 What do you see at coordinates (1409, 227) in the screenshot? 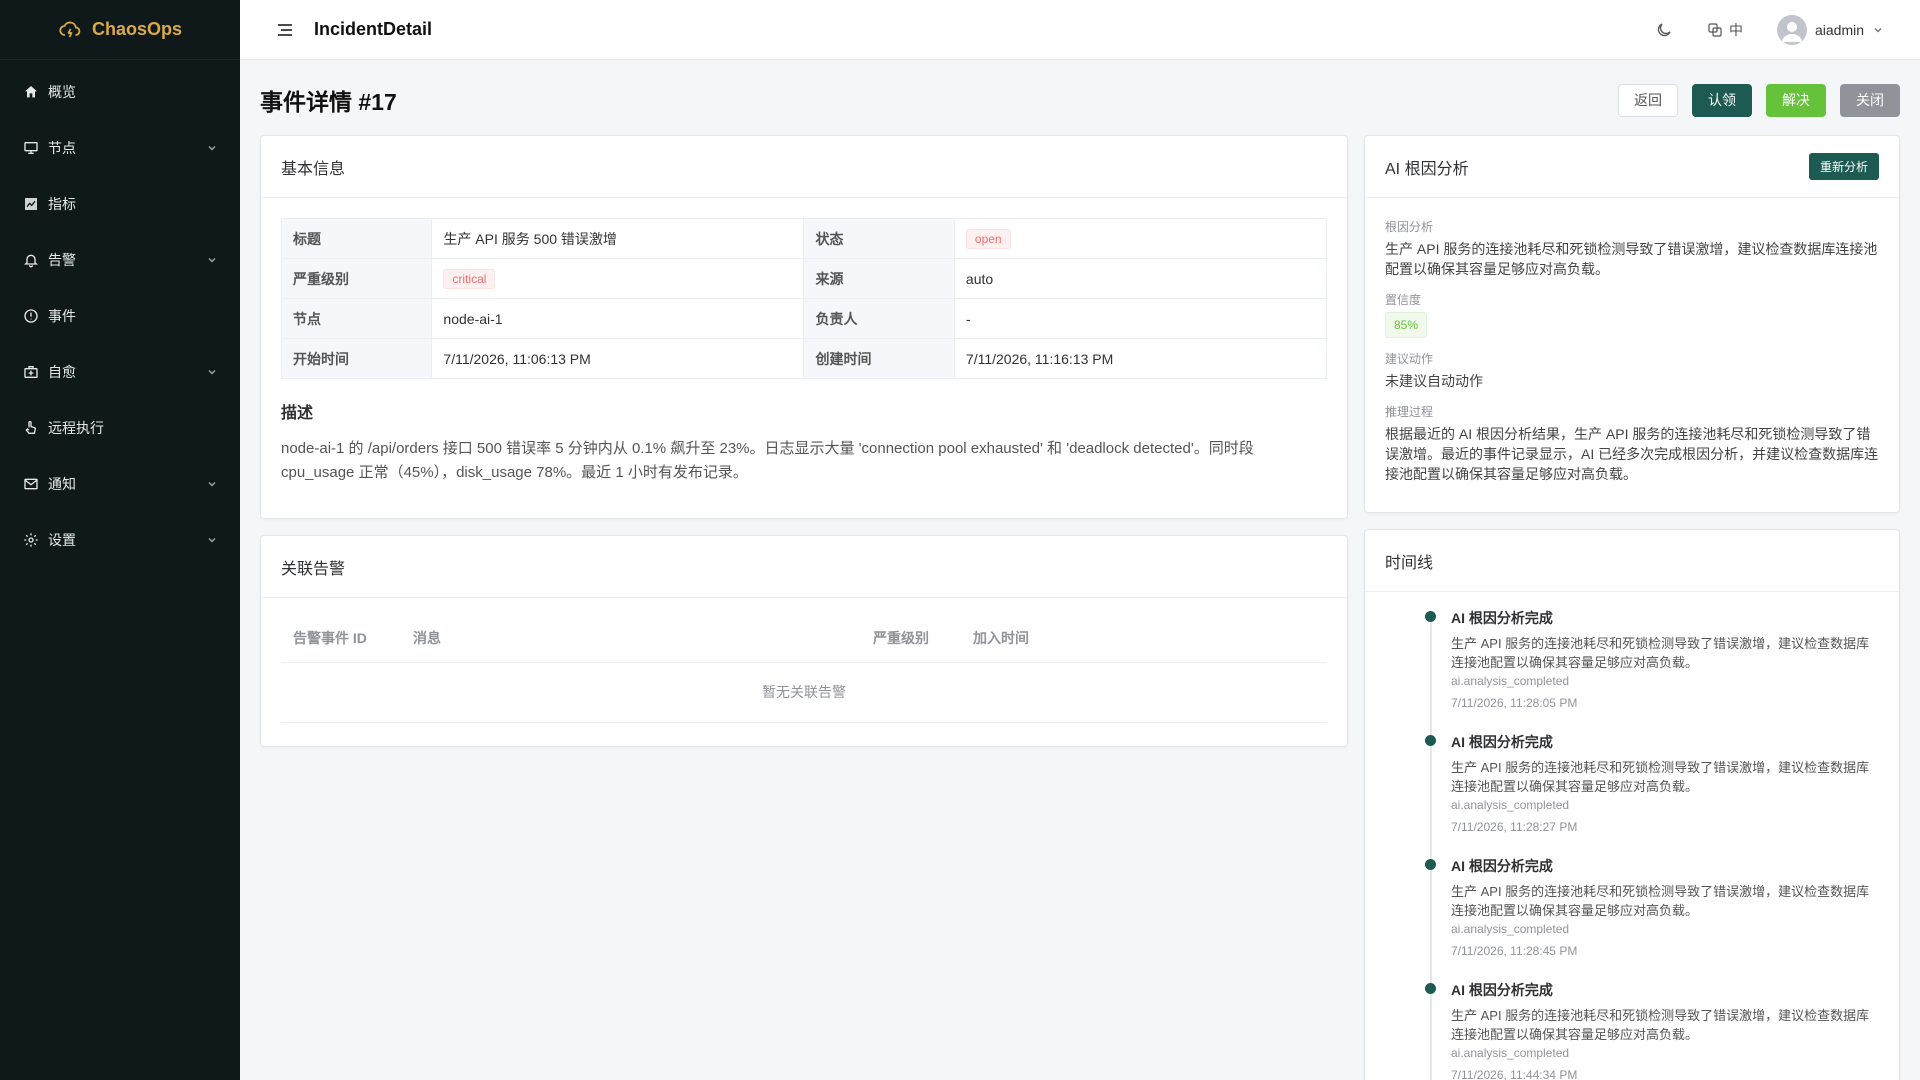
I see `root-cause-label: 根因分析` at bounding box center [1409, 227].